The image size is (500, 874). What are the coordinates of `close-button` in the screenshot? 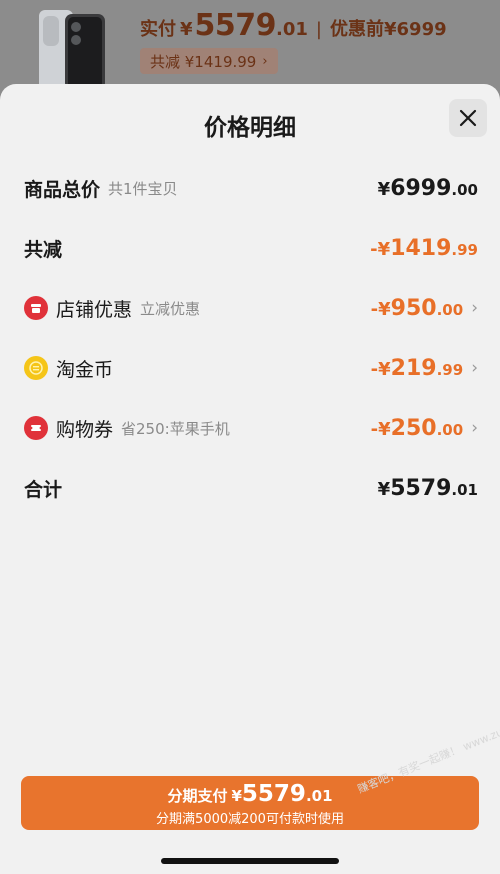 It's located at (468, 118).